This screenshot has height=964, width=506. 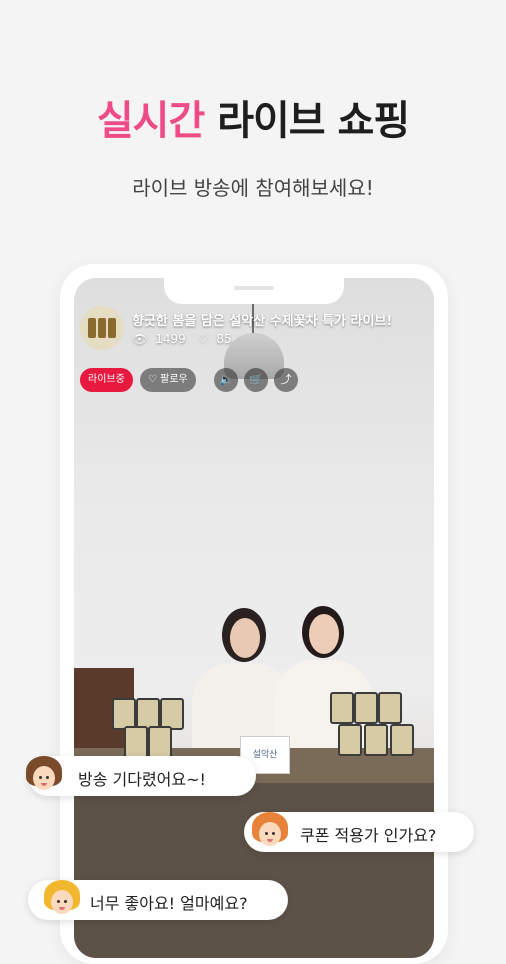 I want to click on like-count: 85, so click(x=224, y=339).